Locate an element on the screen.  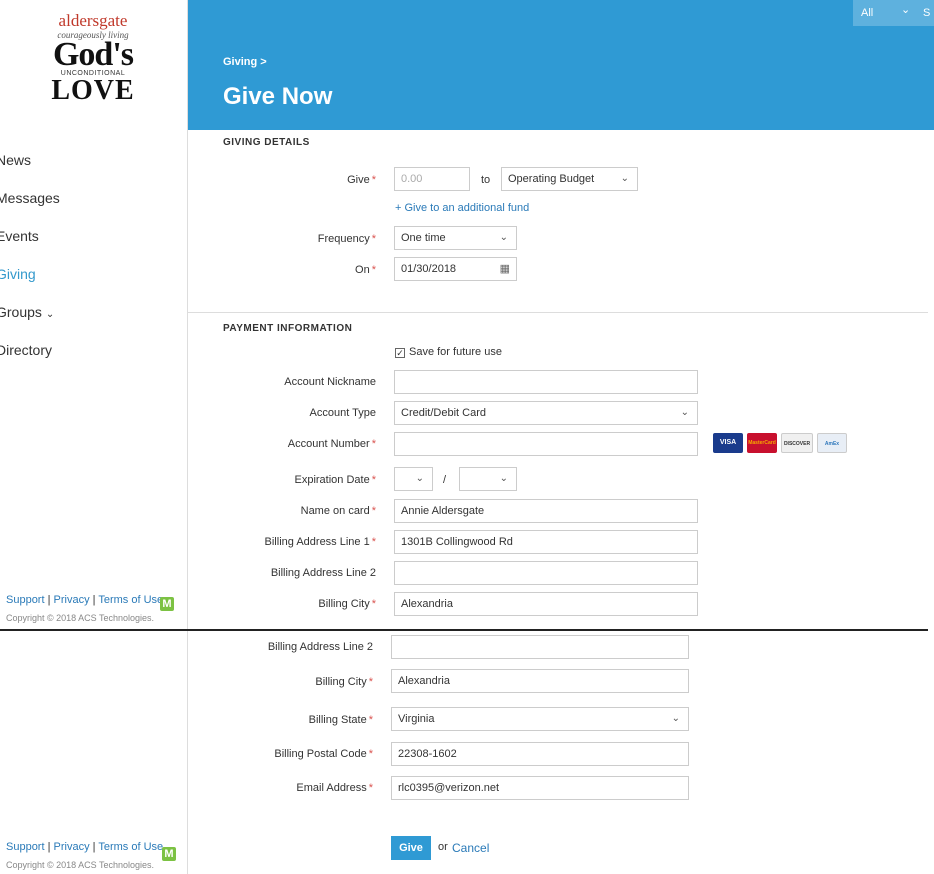
billing-city-label: Billing City * is located at coordinates (308, 604).